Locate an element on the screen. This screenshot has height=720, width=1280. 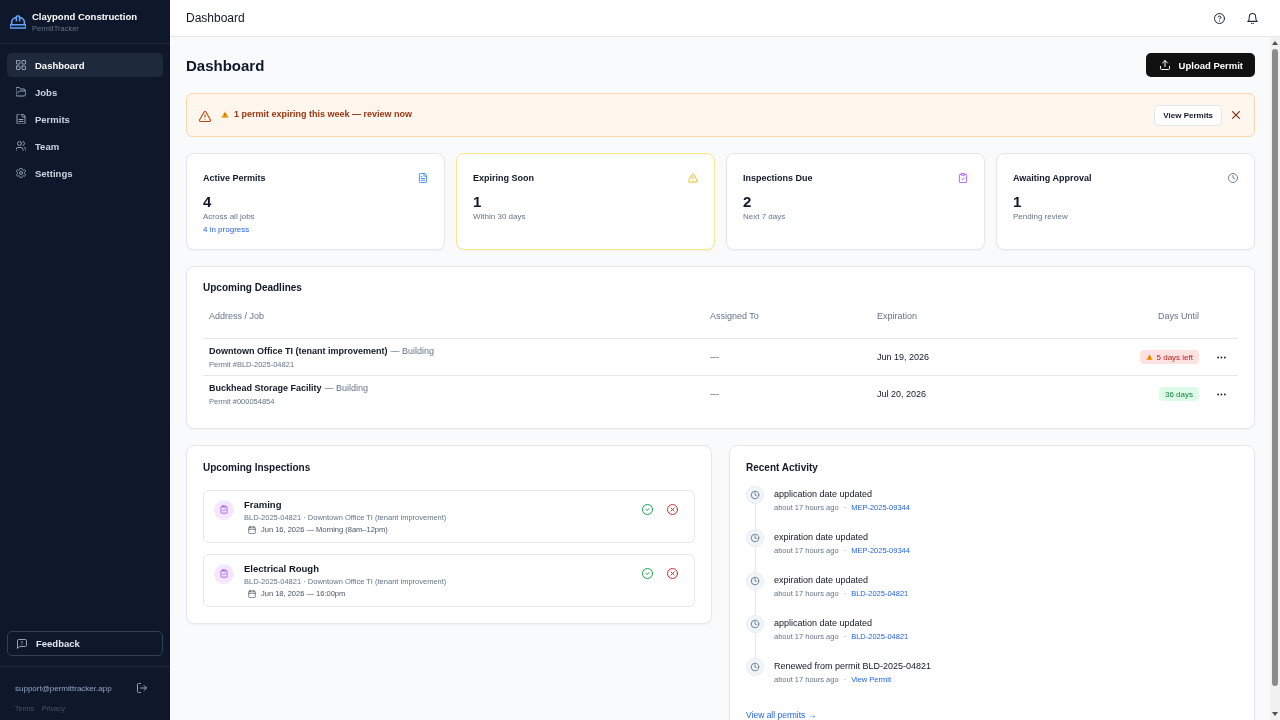
stat-caption: Across all jobs is located at coordinates (229, 216).